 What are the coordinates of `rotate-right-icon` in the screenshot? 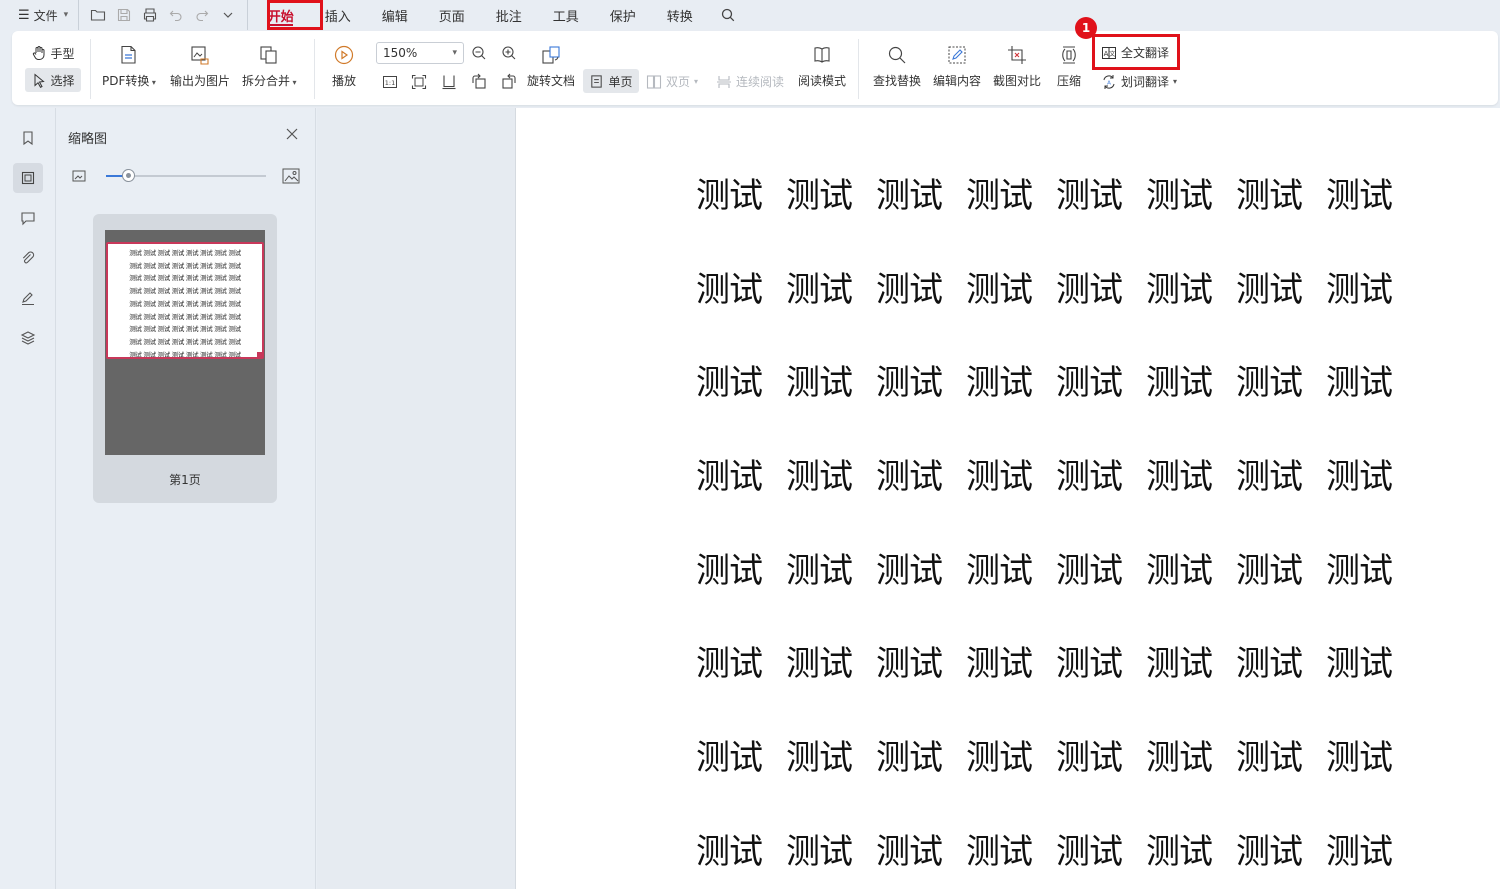 It's located at (509, 82).